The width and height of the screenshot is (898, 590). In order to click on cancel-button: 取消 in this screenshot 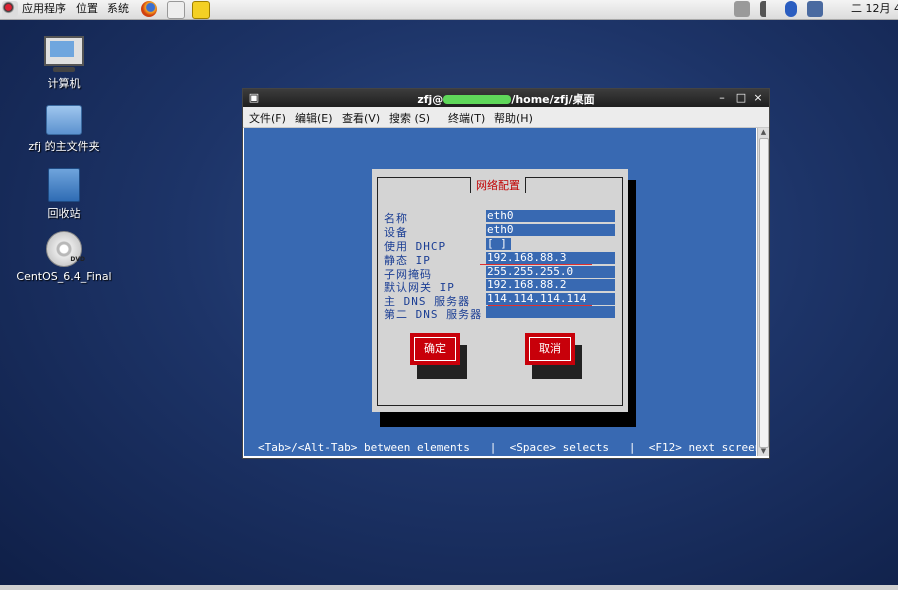, I will do `click(550, 349)`.